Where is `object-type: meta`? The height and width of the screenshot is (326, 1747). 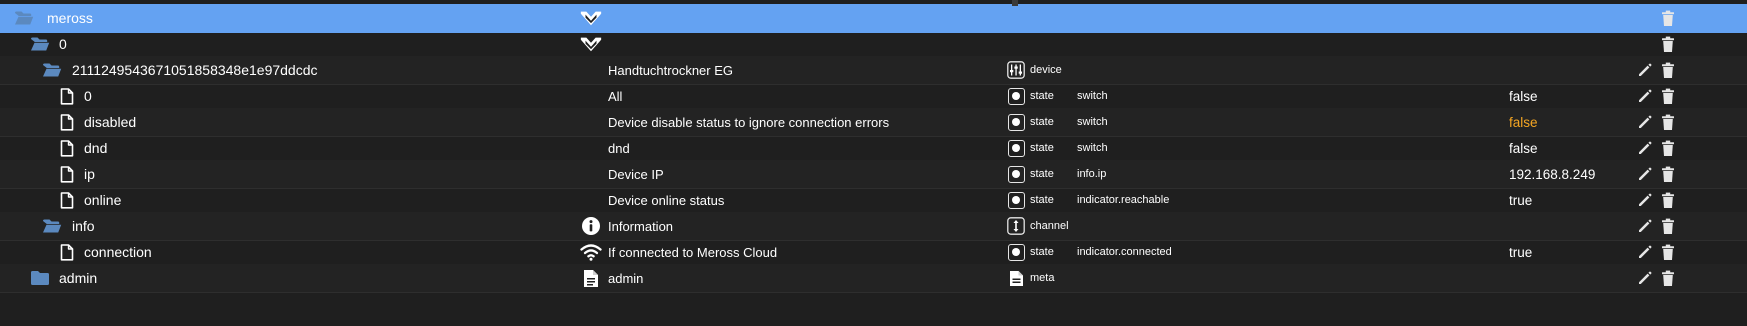
object-type: meta is located at coordinates (1042, 278).